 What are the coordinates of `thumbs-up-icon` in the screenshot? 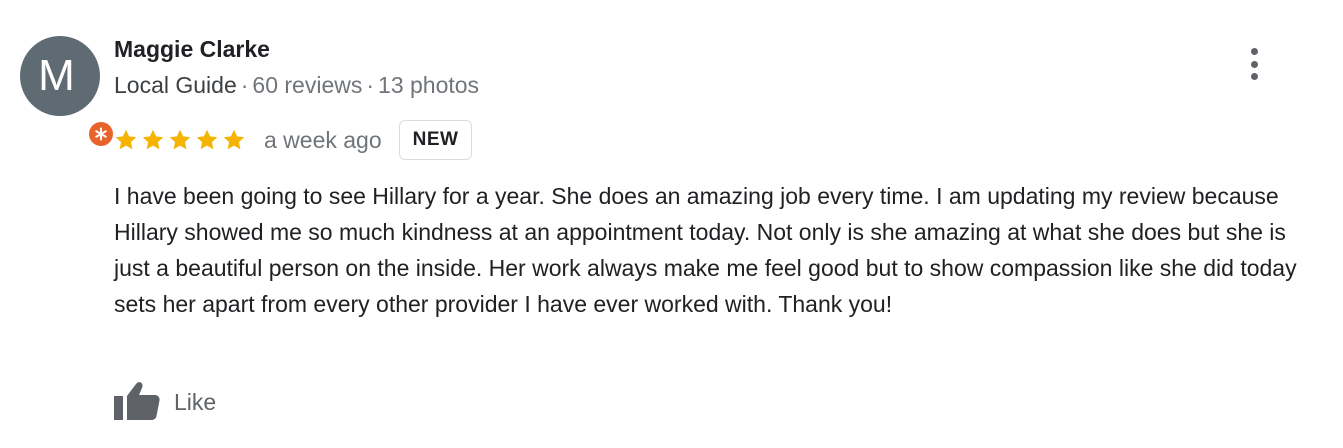 It's located at (137, 402).